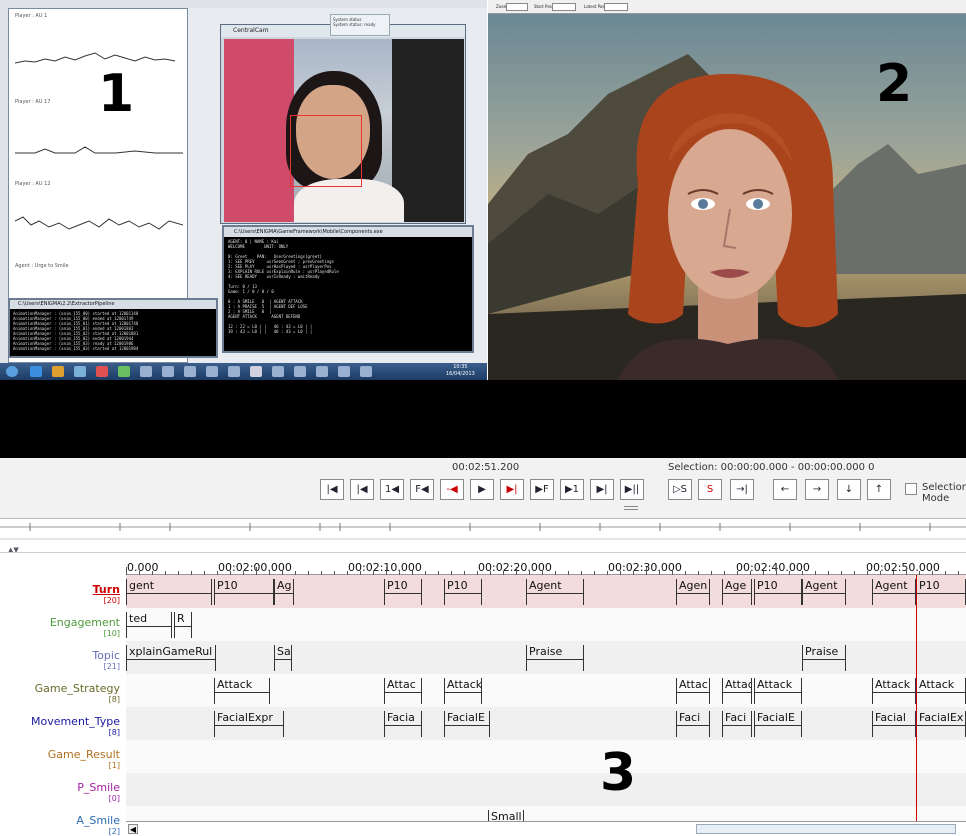  Describe the element at coordinates (77, 688) in the screenshot. I see `tier-name: Game_Strategy` at that location.